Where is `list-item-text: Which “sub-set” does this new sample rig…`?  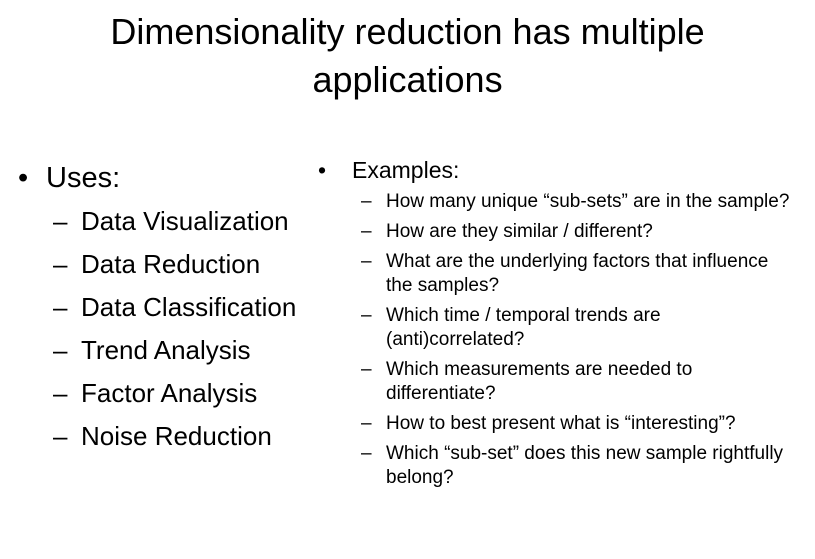
list-item-text: Which “sub-set” does this new sample rig… is located at coordinates (585, 465).